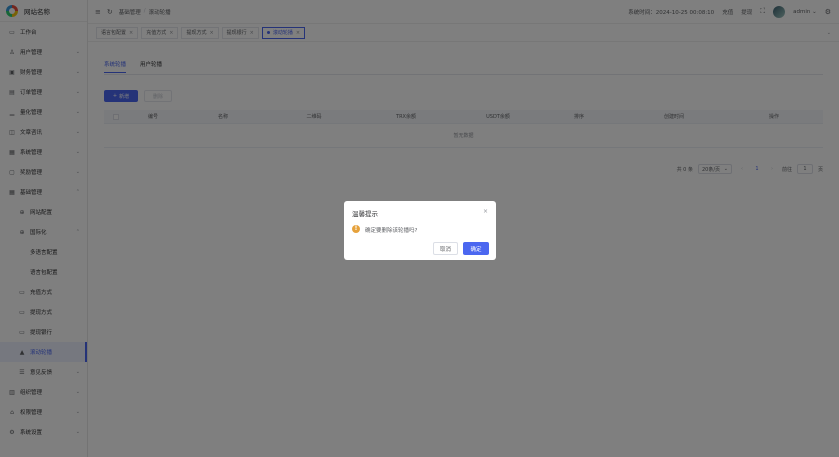  I want to click on dialog-title: 温馨提示, so click(365, 214).